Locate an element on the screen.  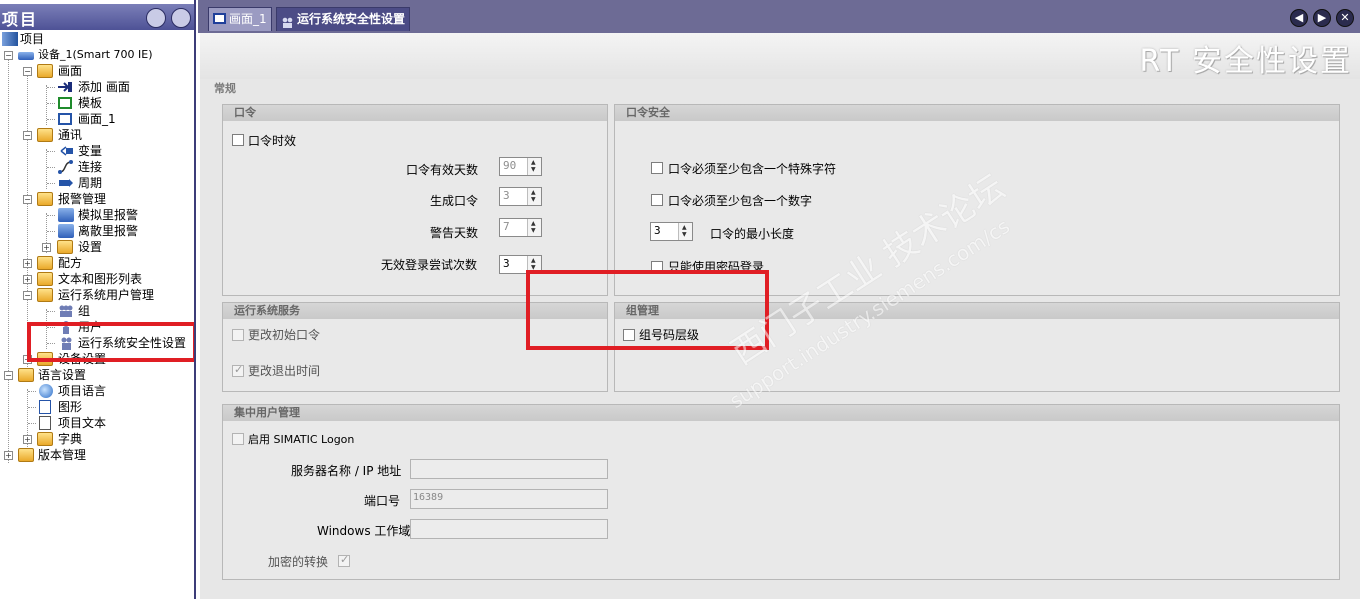
tree-item-device: − 设备_1(Smart 700 IE) is located at coordinates (97, 55).